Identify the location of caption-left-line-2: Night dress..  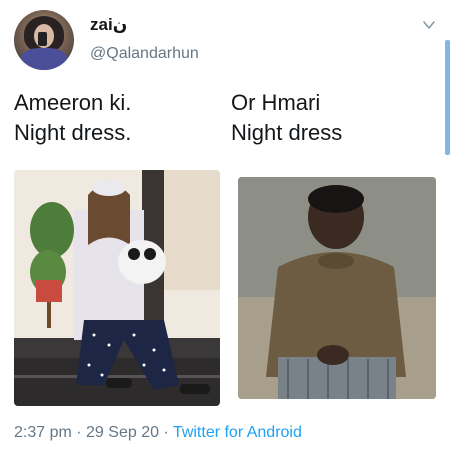
(73, 132).